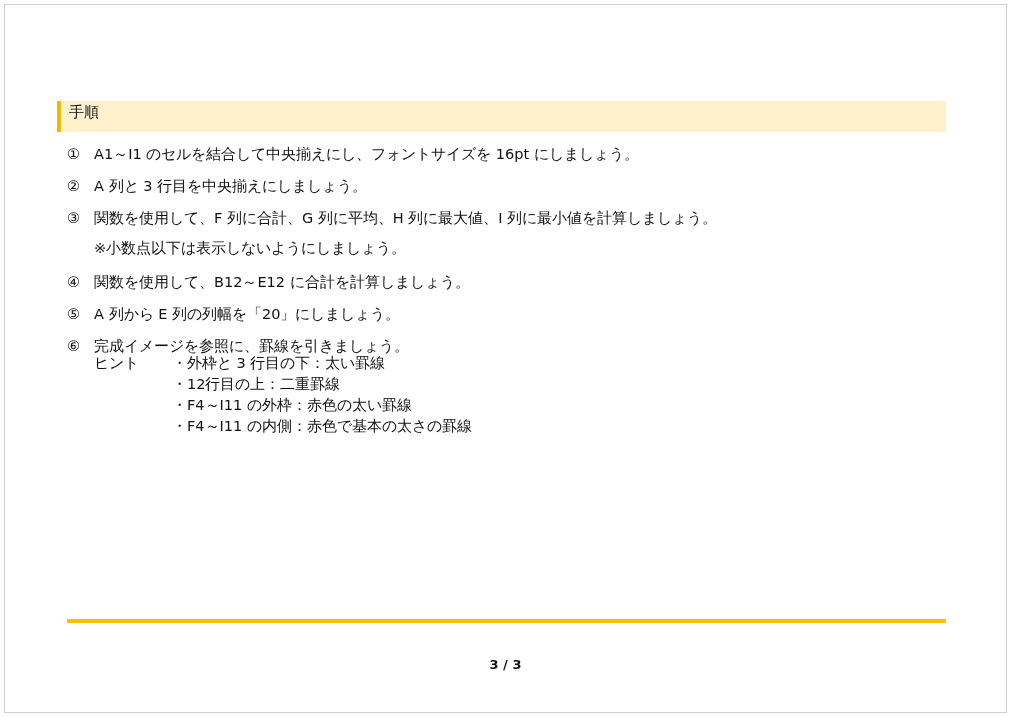 The width and height of the screenshot is (1011, 717). I want to click on page-number: 3 / 3, so click(505, 664).